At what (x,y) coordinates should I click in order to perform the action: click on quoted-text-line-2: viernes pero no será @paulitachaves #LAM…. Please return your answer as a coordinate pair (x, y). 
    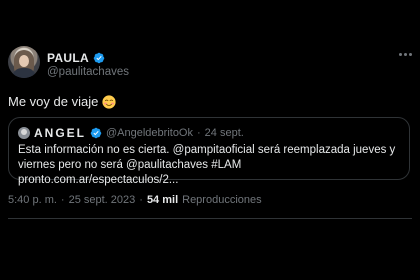
    Looking at the image, I should click on (130, 172).